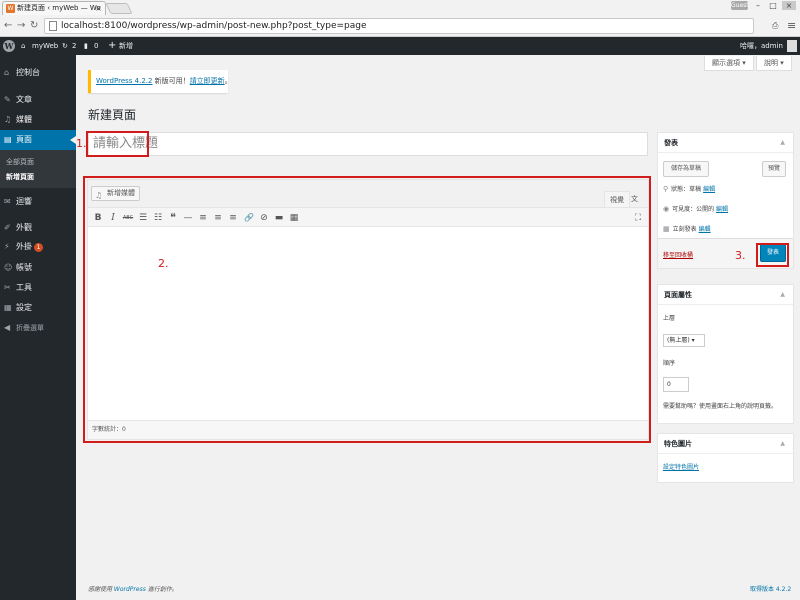  What do you see at coordinates (38, 120) in the screenshot?
I see `sidebar-item-media: ♫ 媒體` at bounding box center [38, 120].